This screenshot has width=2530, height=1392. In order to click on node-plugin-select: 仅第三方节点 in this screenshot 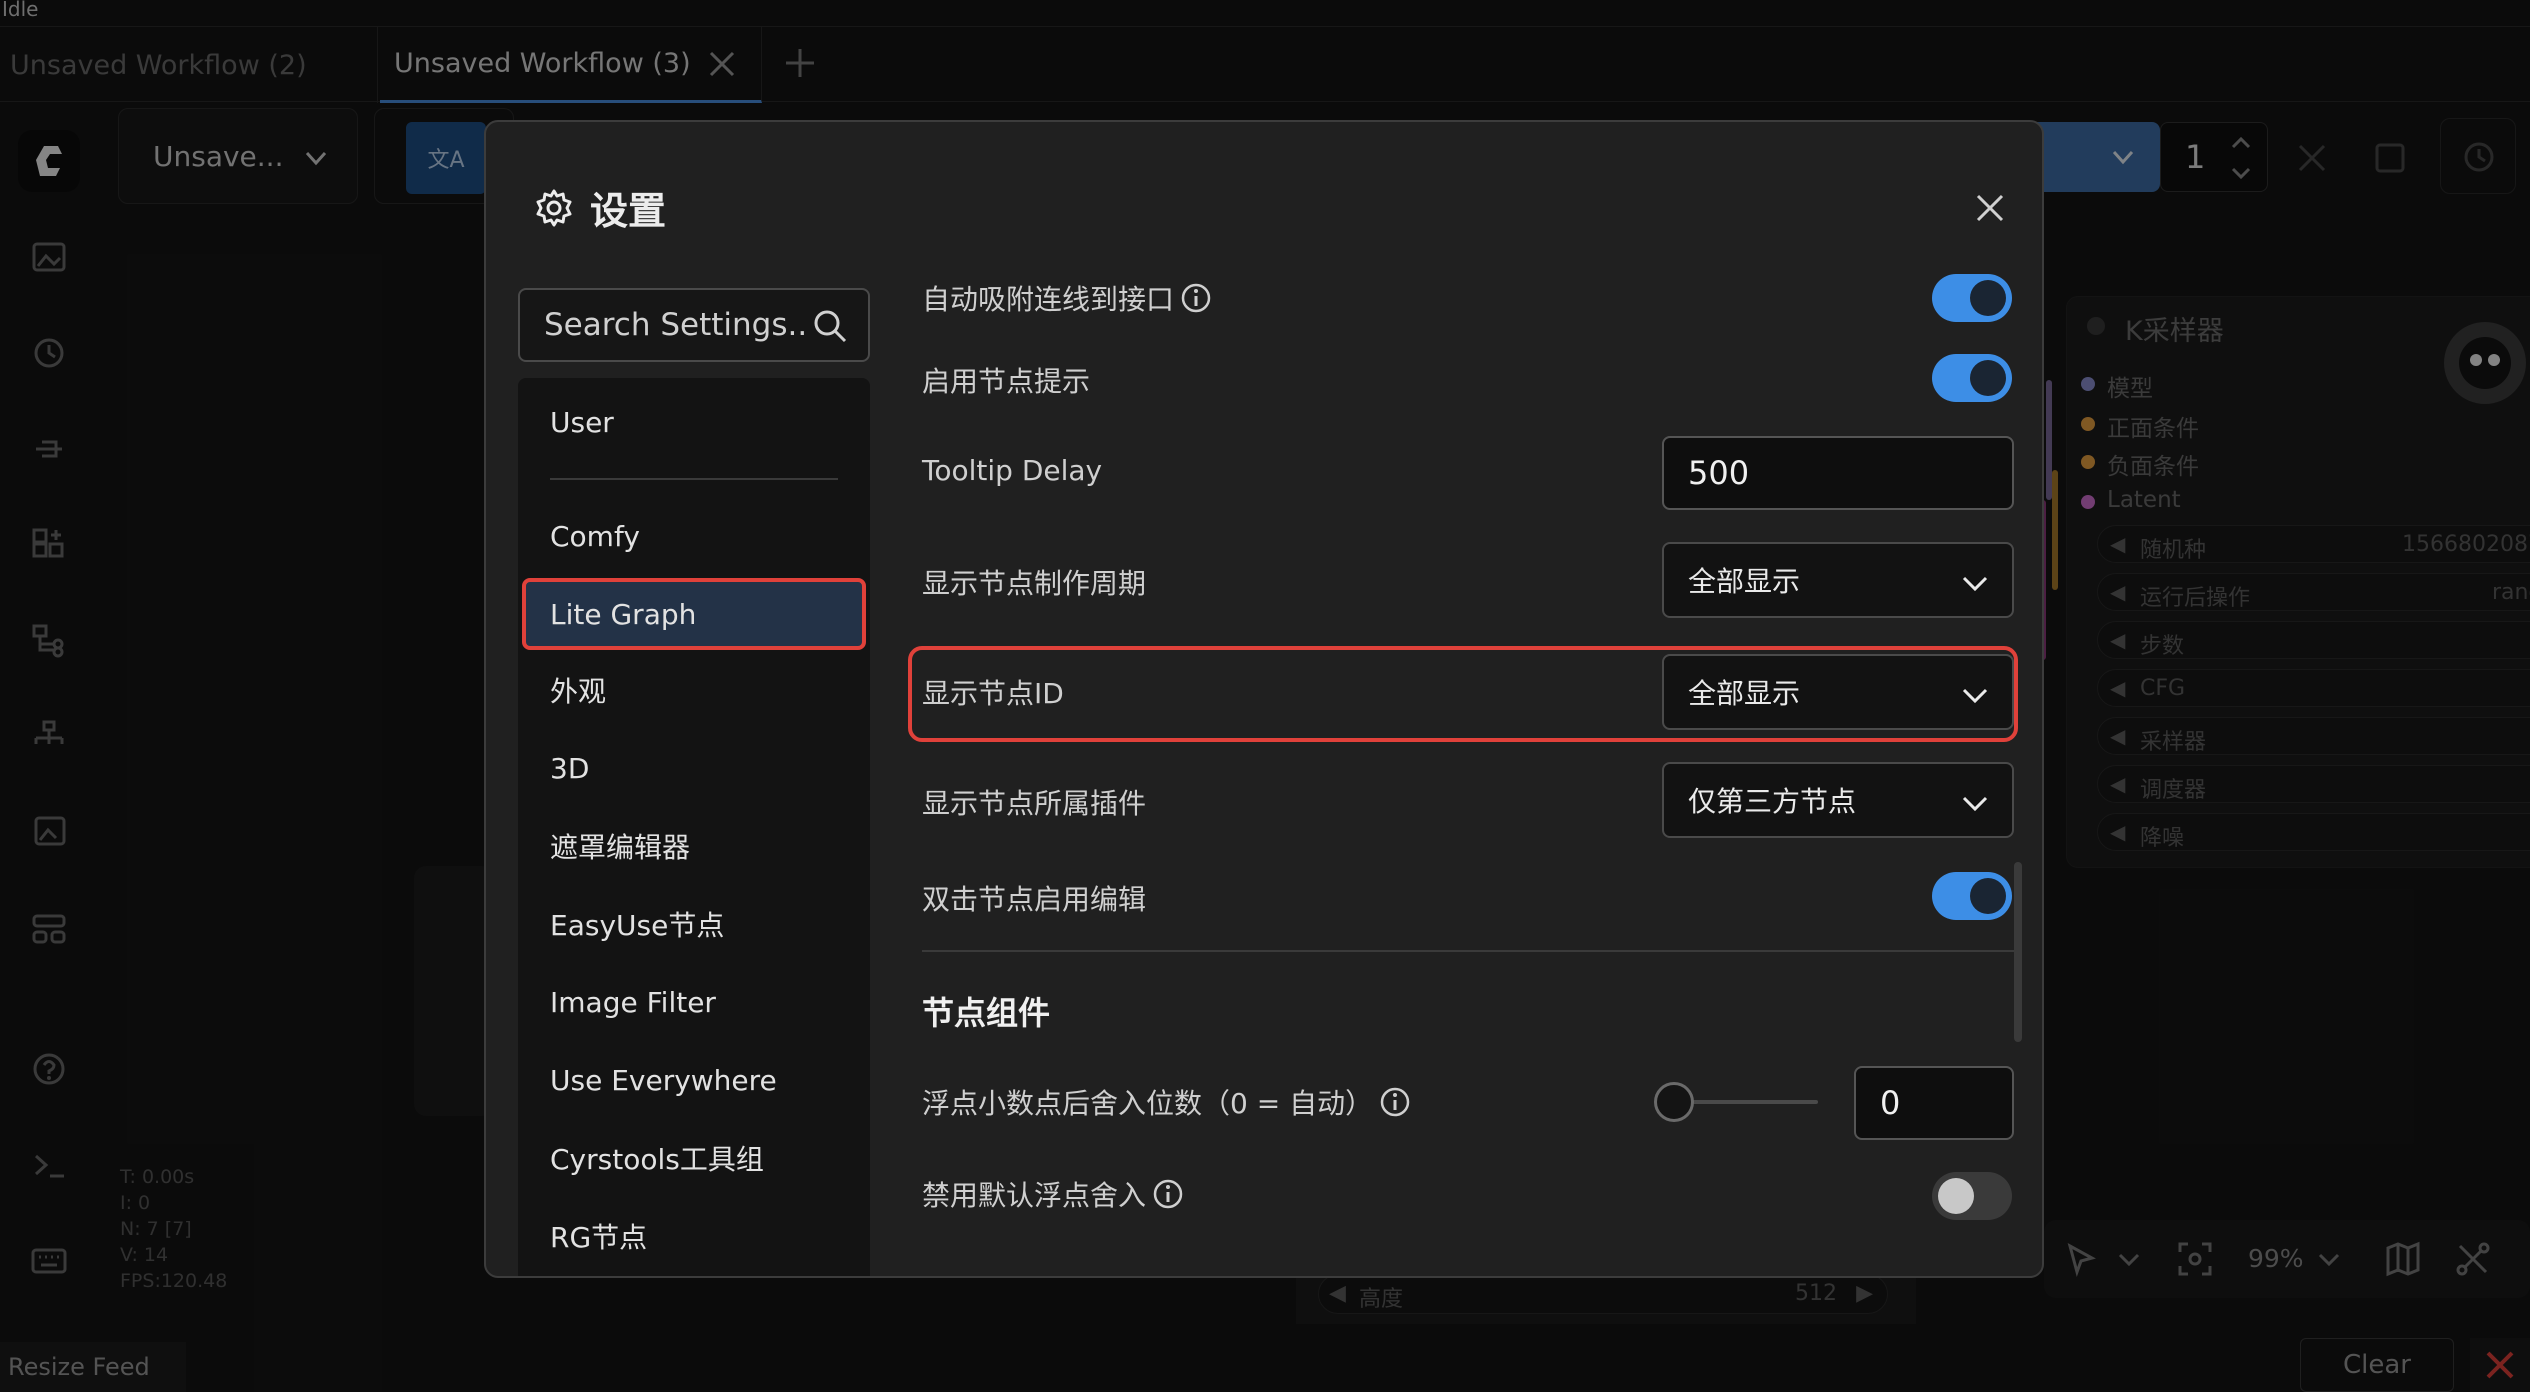, I will do `click(1838, 800)`.